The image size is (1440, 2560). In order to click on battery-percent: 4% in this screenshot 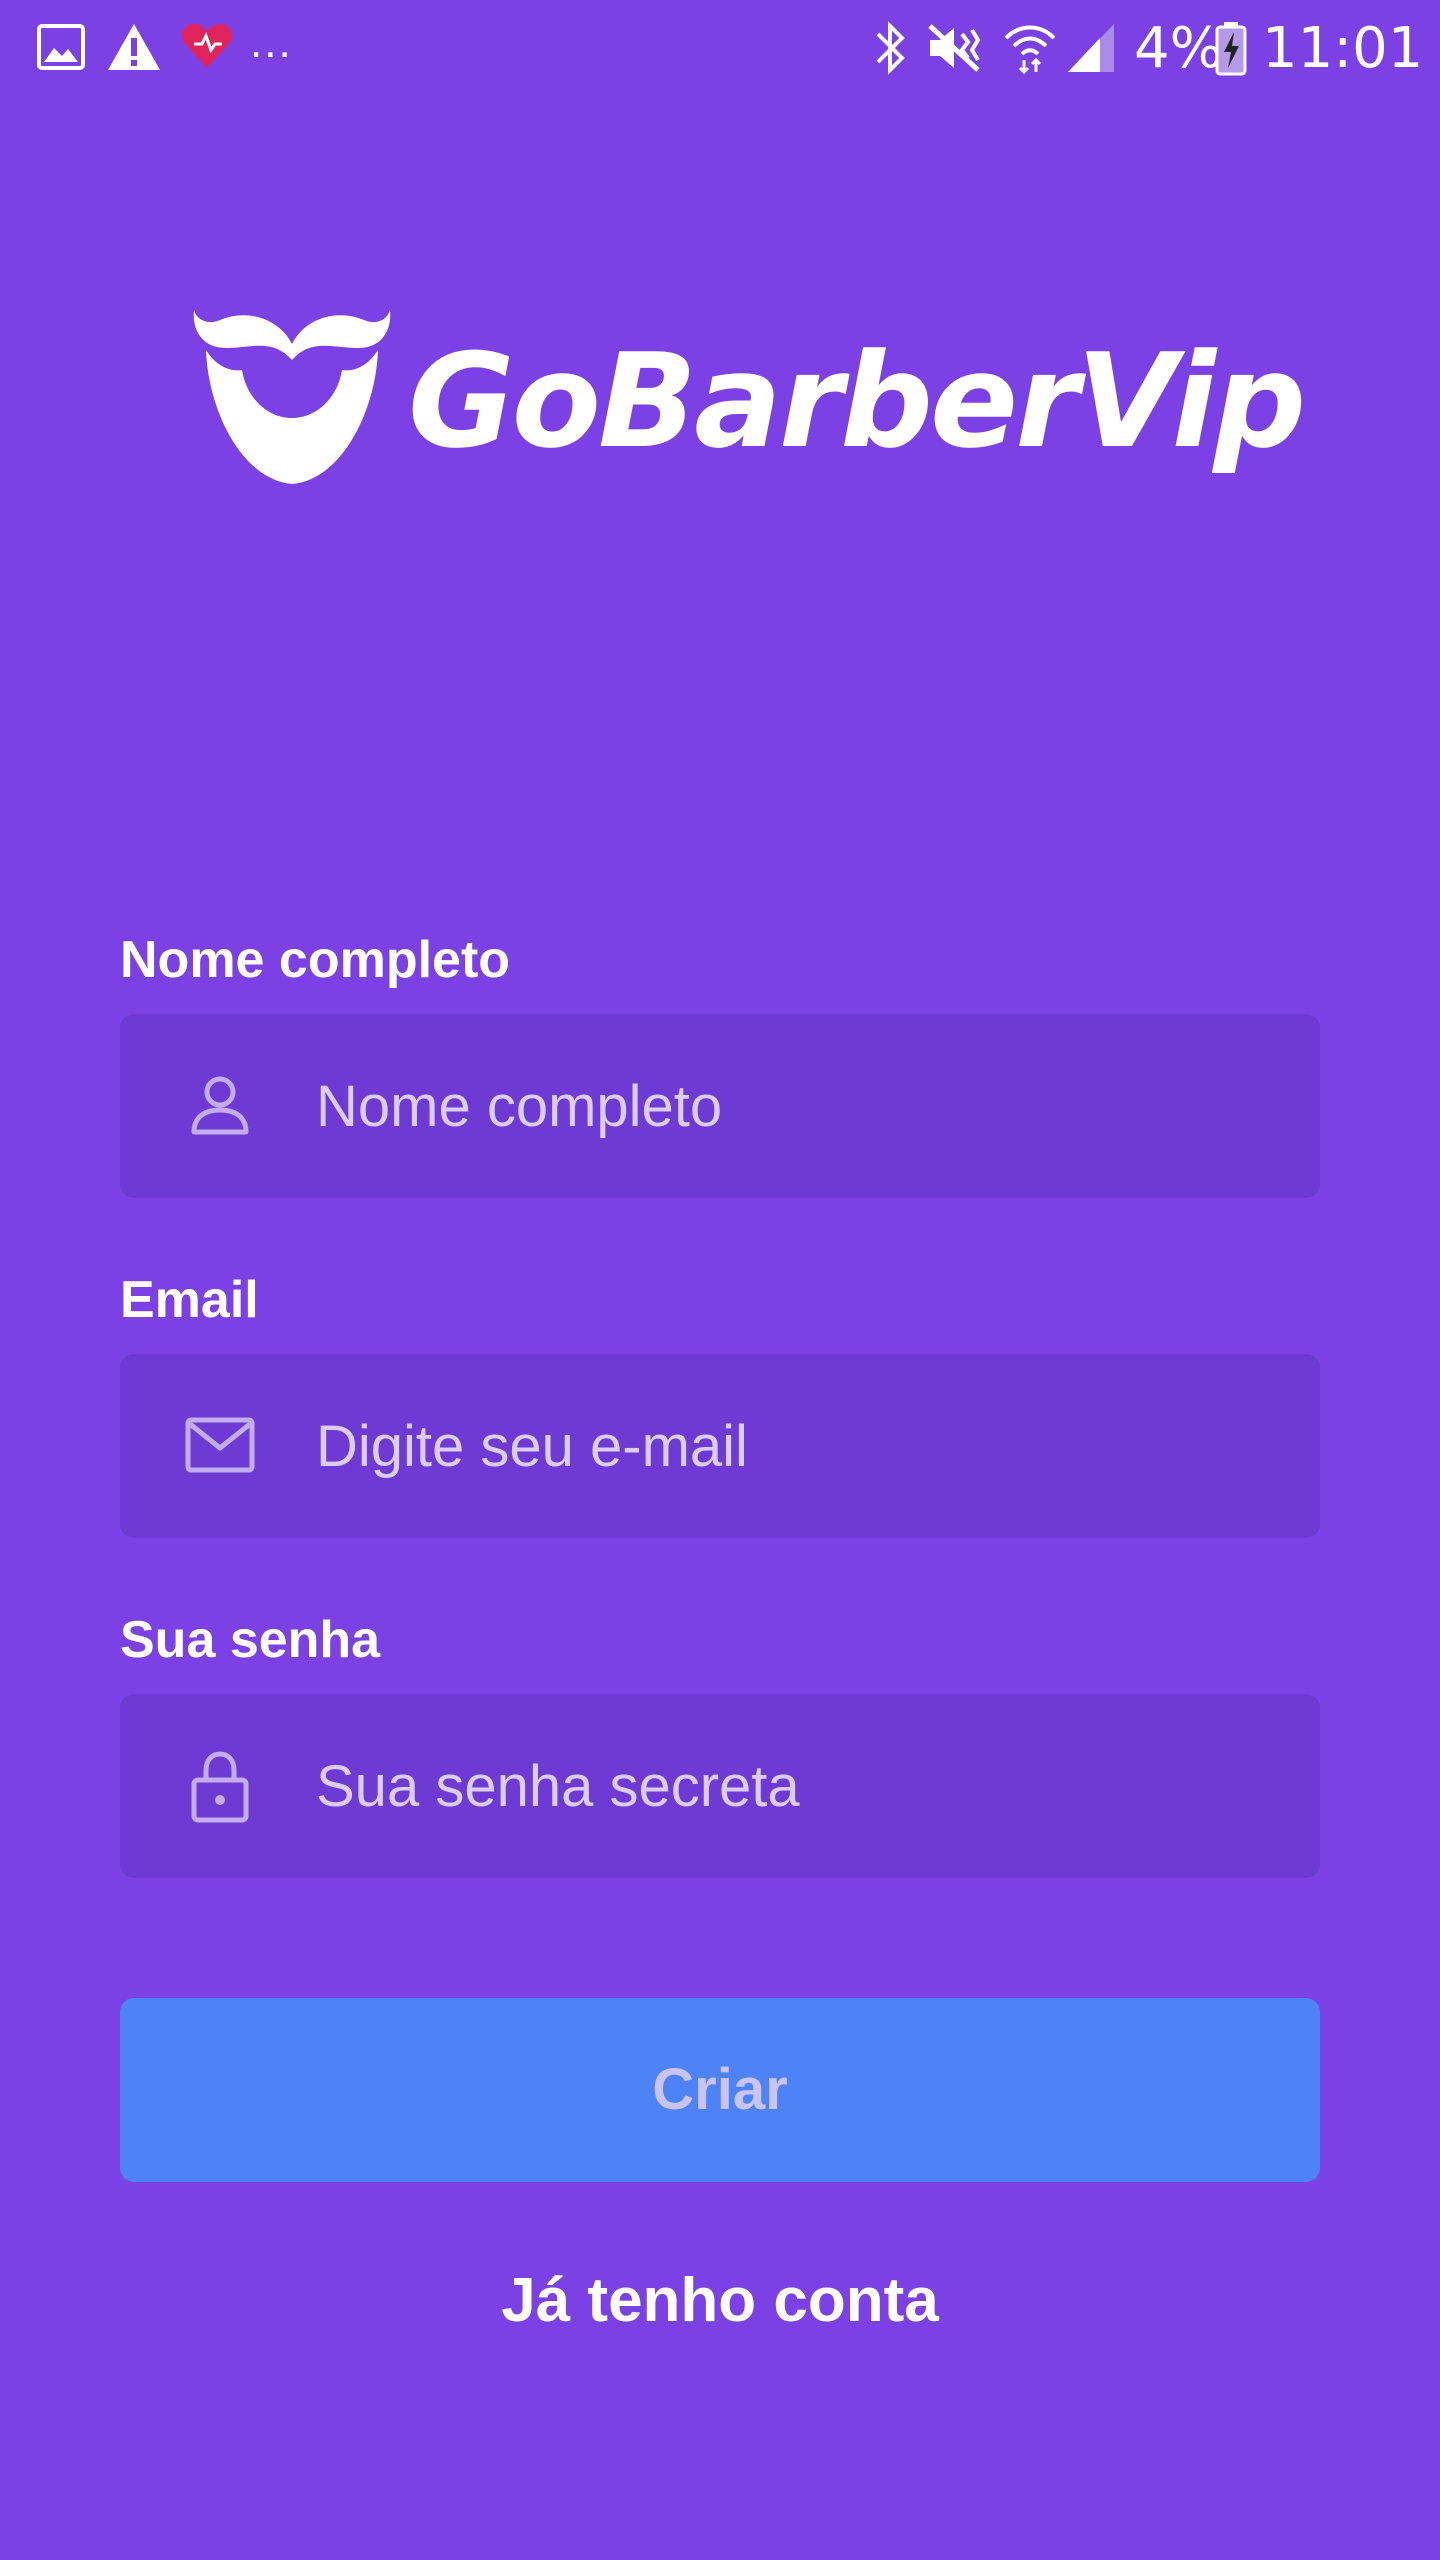, I will do `click(1178, 48)`.